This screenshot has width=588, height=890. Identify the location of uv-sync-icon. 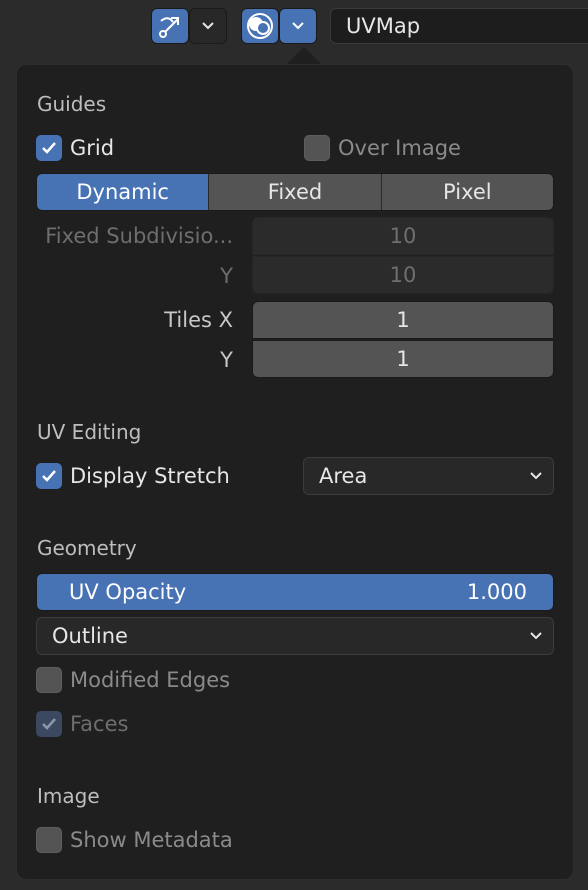
(169, 27).